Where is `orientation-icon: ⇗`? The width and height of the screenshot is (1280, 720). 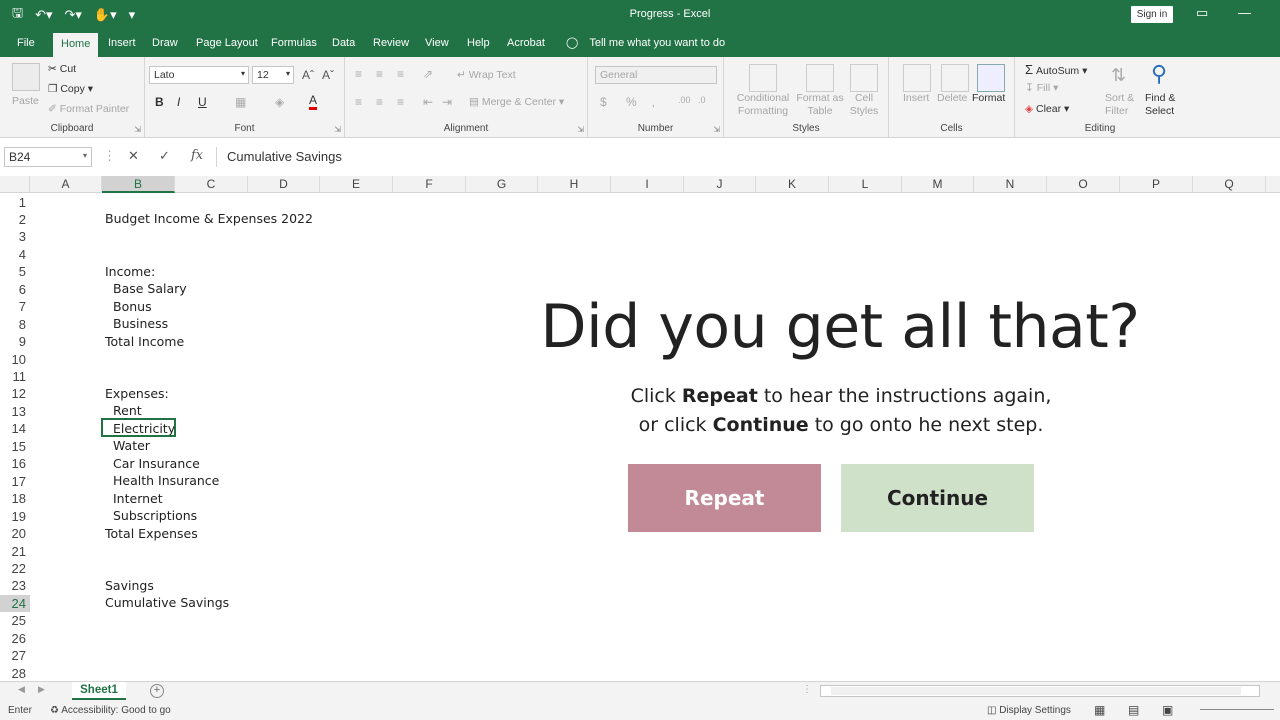 orientation-icon: ⇗ is located at coordinates (428, 74).